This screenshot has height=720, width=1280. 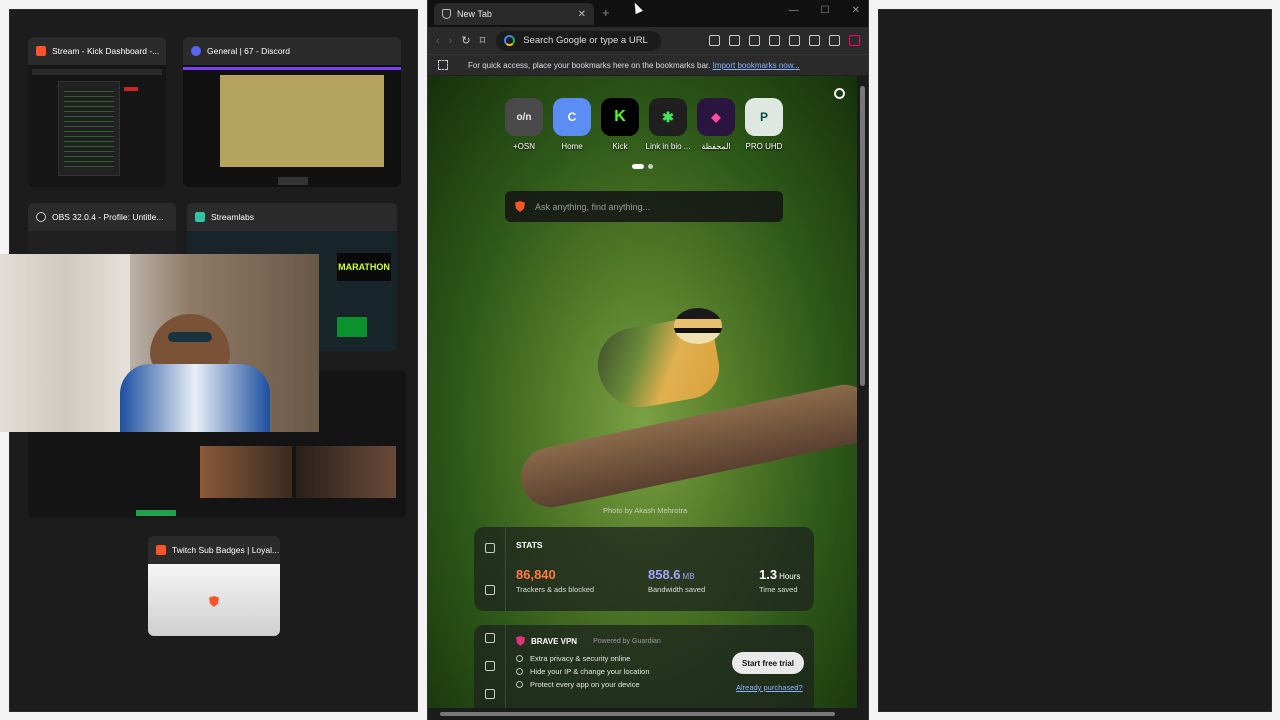 I want to click on tab-strip: New Tab ✕ + — ☐ ✕, so click(x=648, y=13).